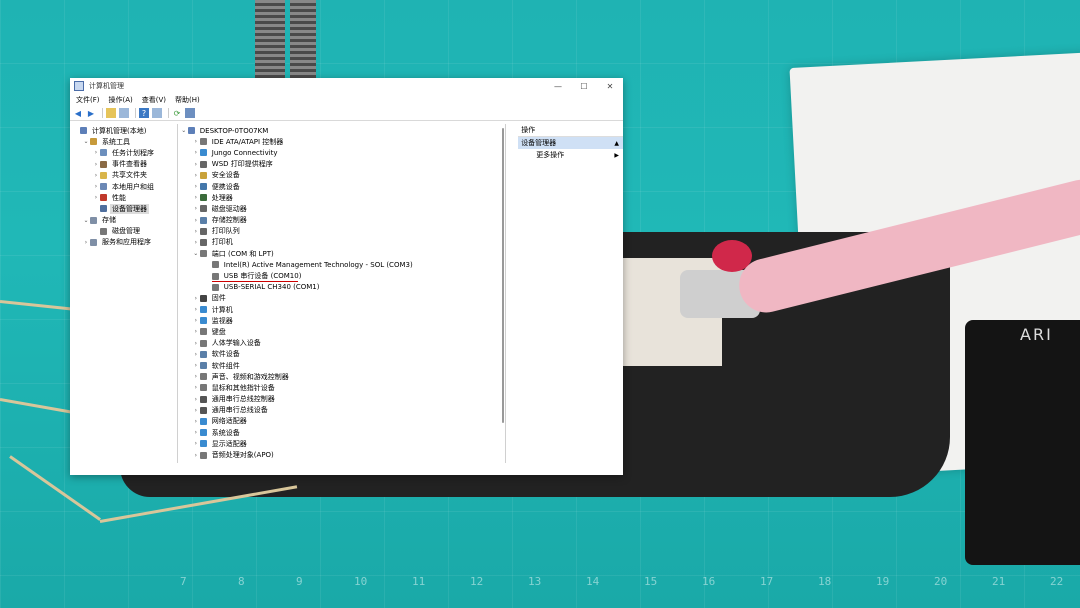 The image size is (1080, 608). I want to click on nav-item-row: ⌄ 存储, so click(123, 220).